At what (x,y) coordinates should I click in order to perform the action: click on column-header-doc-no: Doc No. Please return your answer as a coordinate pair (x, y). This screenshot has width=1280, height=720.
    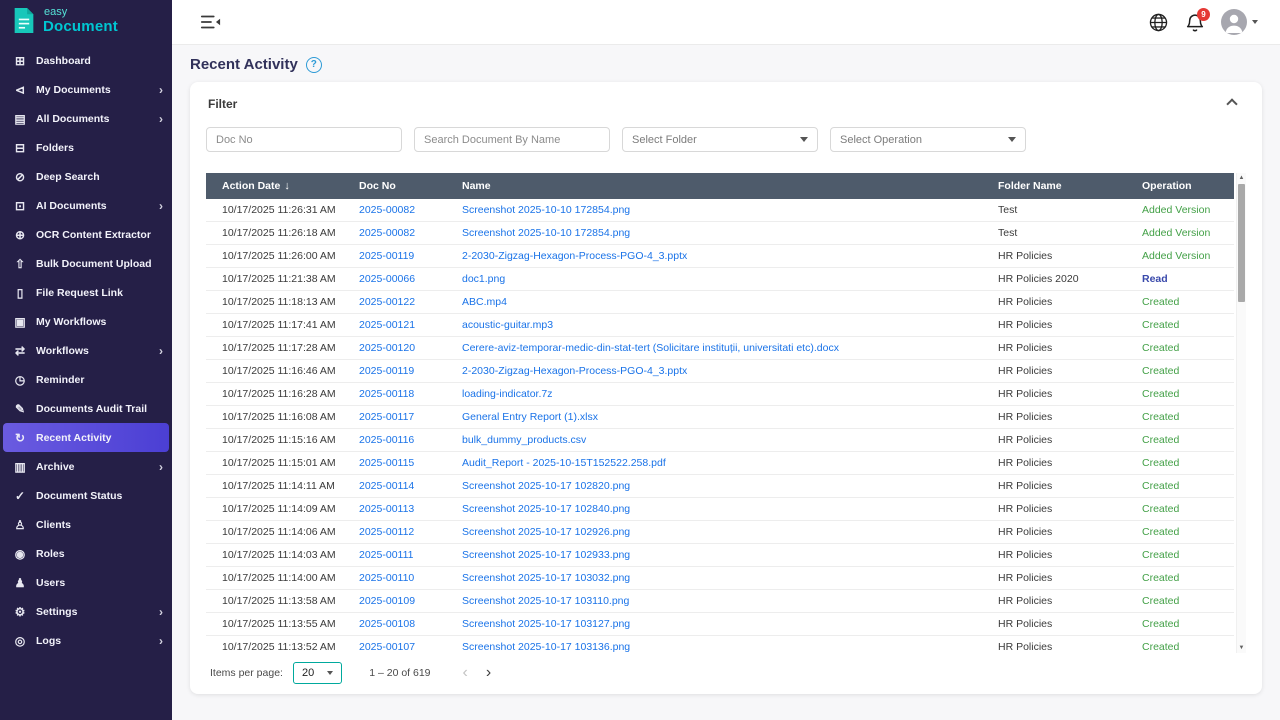
    Looking at the image, I should click on (402, 186).